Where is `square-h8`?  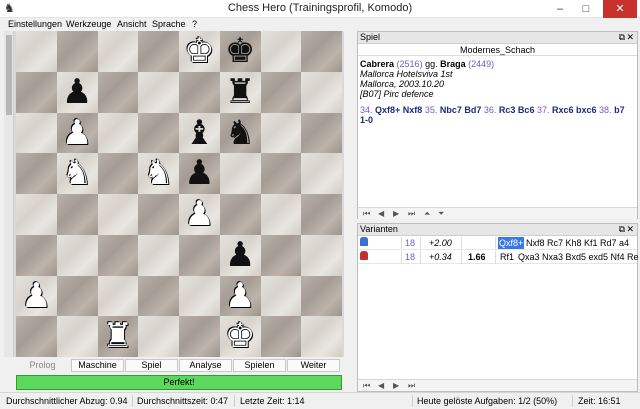 square-h8 is located at coordinates (321, 51).